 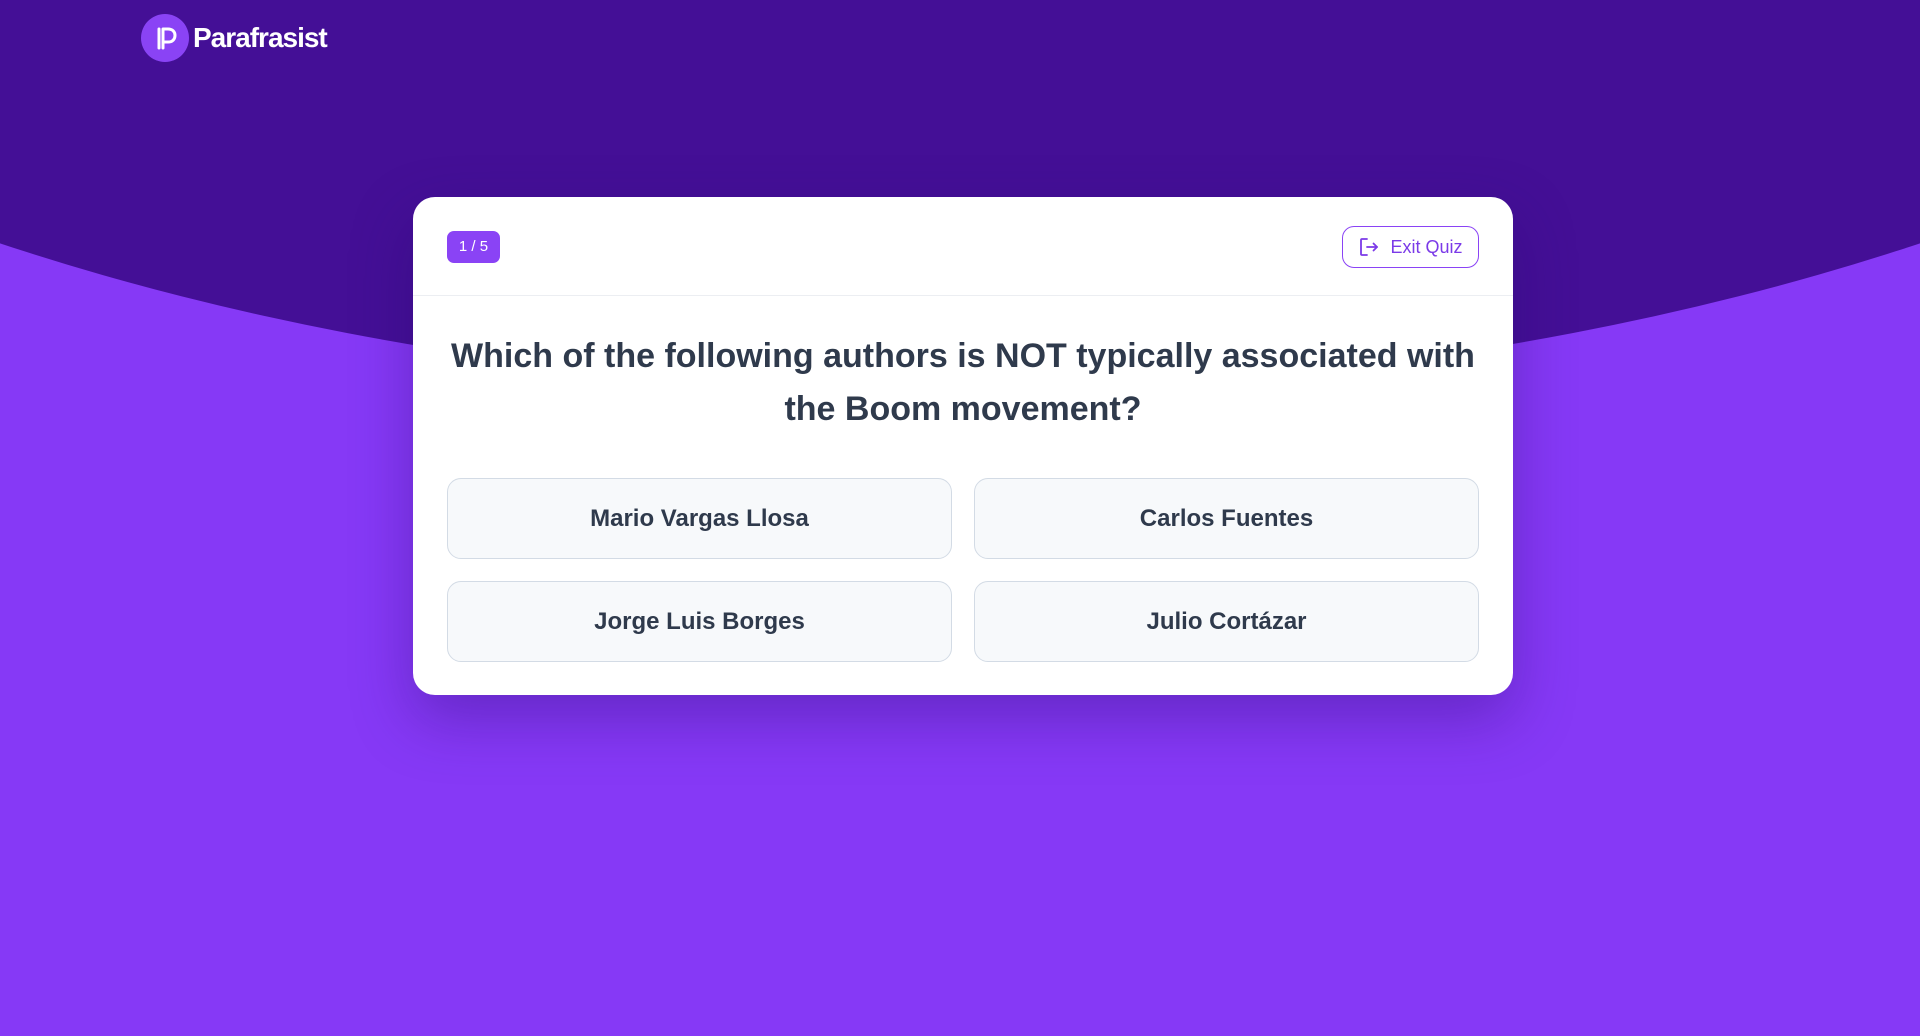 I want to click on exit-quiz-button: Exit Quiz, so click(x=1410, y=247).